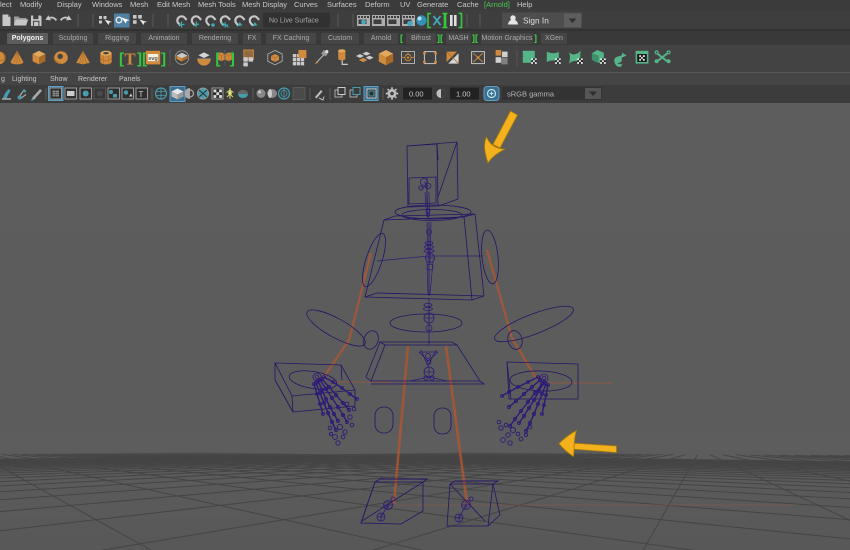  I want to click on svg-text: sRGB gamma, so click(531, 94).